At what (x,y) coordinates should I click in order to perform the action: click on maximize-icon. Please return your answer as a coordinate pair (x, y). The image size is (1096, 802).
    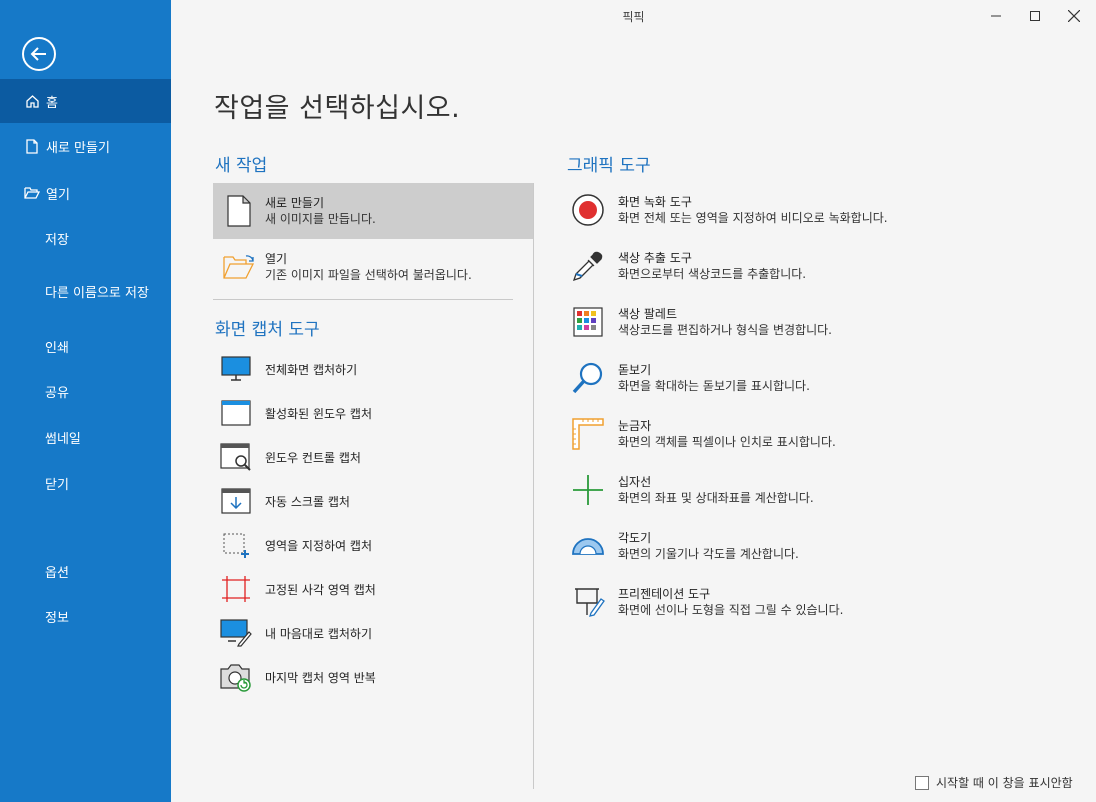
    Looking at the image, I should click on (1035, 16).